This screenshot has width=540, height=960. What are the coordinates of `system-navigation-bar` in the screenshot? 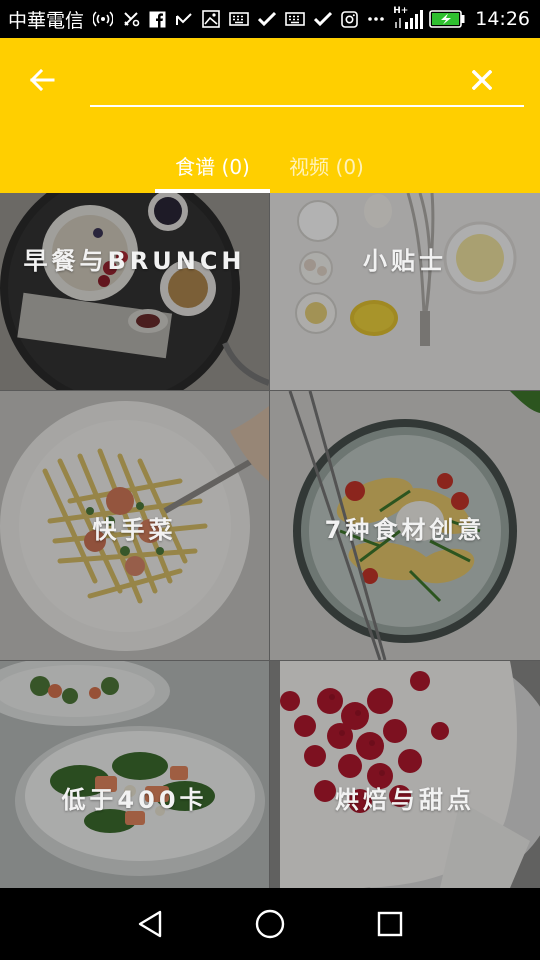 It's located at (270, 924).